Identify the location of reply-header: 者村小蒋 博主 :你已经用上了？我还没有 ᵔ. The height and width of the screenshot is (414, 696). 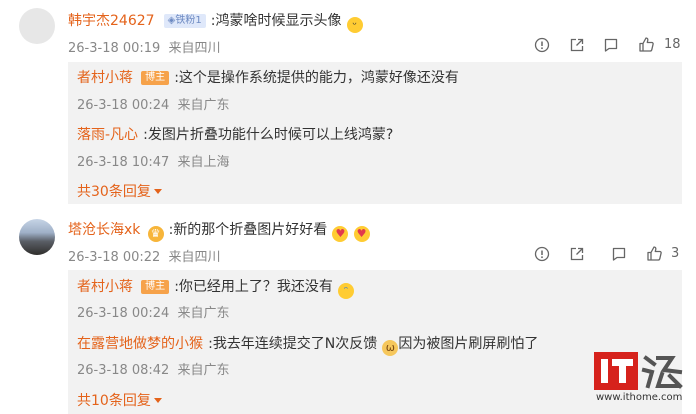
(215, 287).